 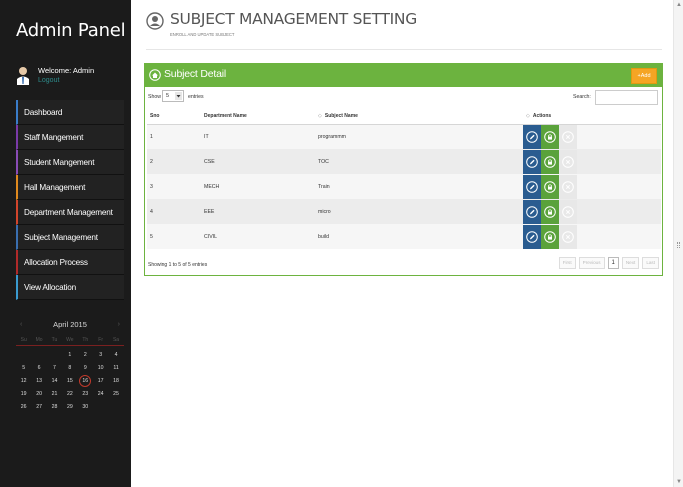 I want to click on calendar-day: 9, so click(x=85, y=368).